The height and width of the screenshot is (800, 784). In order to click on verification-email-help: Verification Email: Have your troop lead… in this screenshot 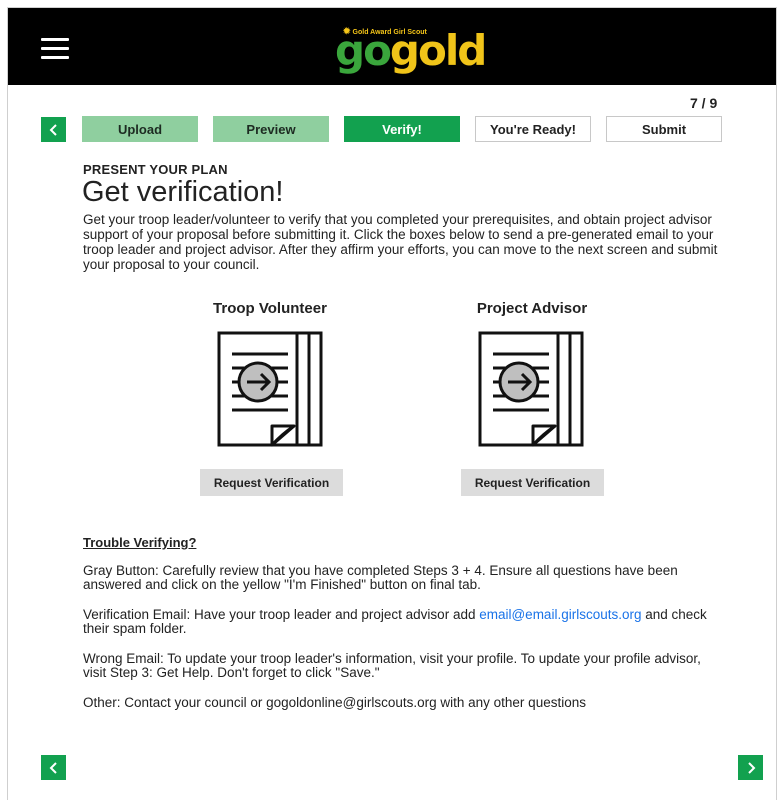, I will do `click(400, 622)`.